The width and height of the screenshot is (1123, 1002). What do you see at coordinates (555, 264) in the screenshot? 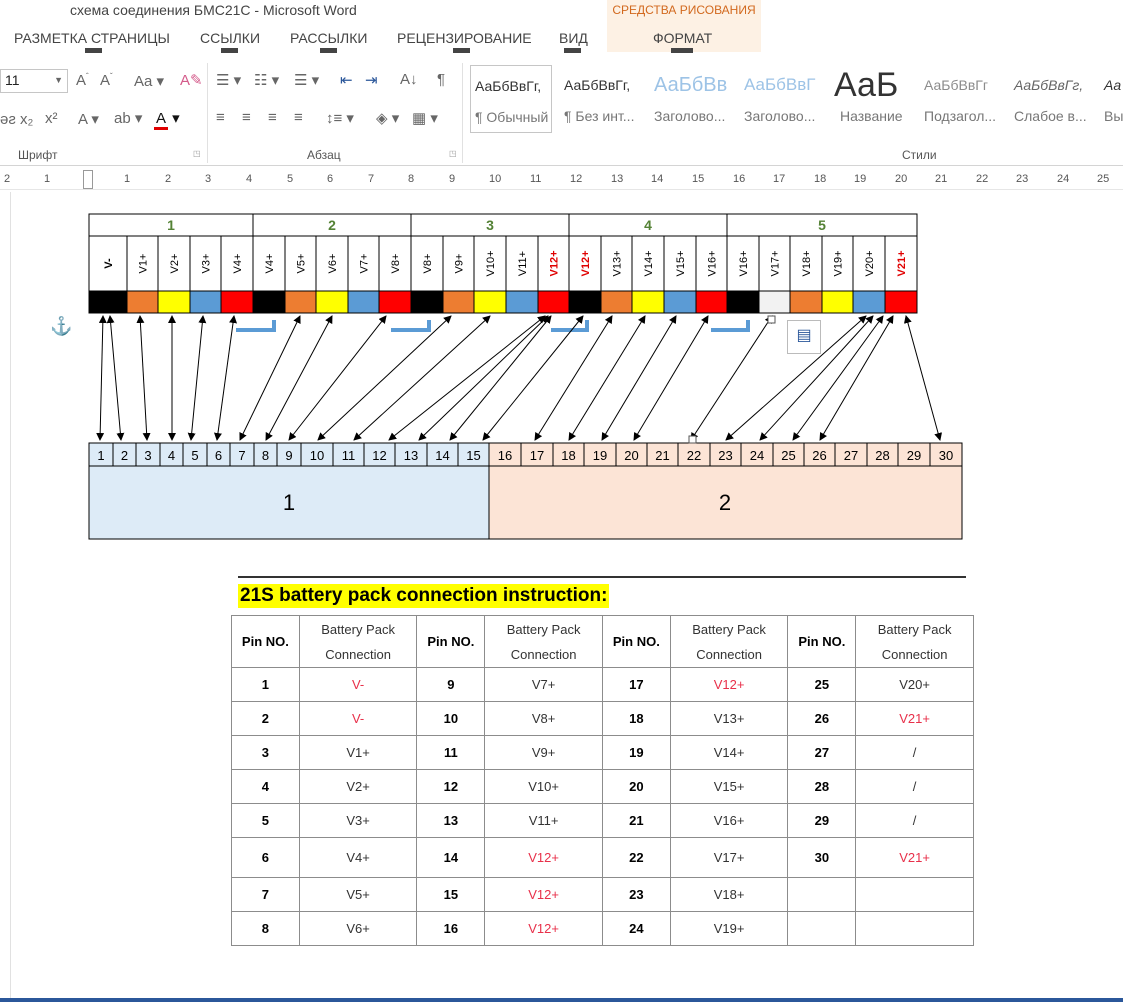
I see `cell-label: V12+` at bounding box center [555, 264].